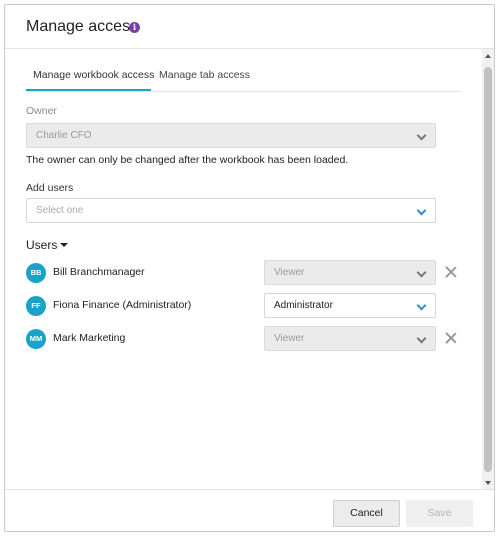 The width and height of the screenshot is (499, 536). What do you see at coordinates (50, 188) in the screenshot?
I see `add-users-label: Add users` at bounding box center [50, 188].